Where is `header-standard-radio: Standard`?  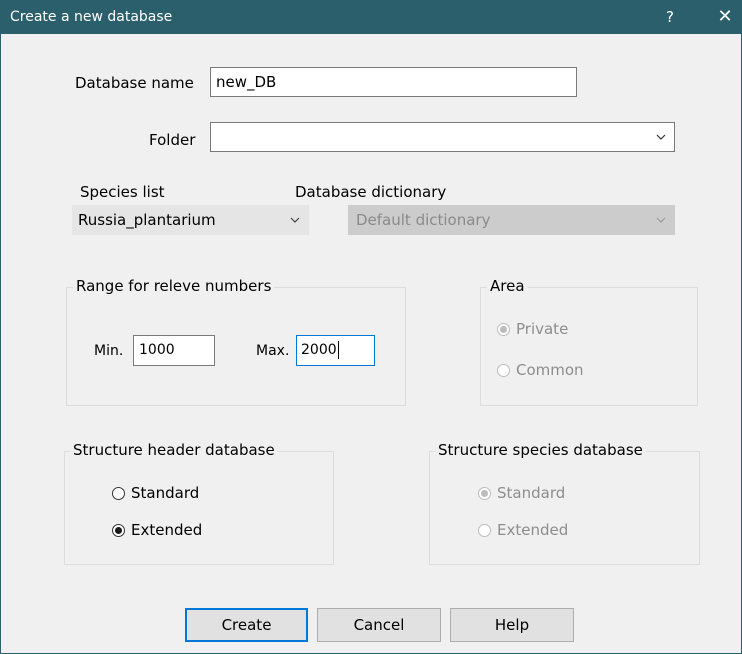
header-standard-radio: Standard is located at coordinates (155, 493).